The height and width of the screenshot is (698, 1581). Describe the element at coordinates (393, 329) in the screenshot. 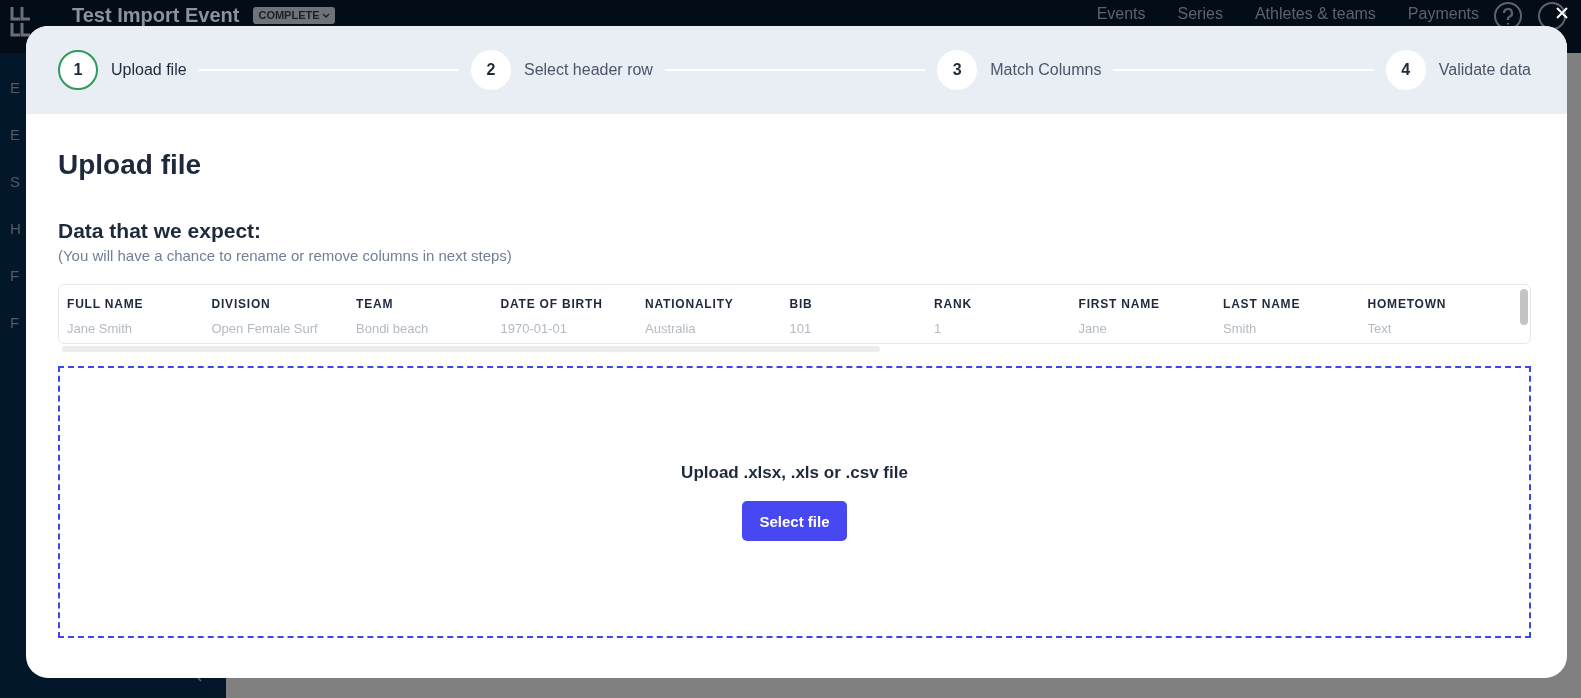

I see `table-cell-text: Bondi beach` at that location.